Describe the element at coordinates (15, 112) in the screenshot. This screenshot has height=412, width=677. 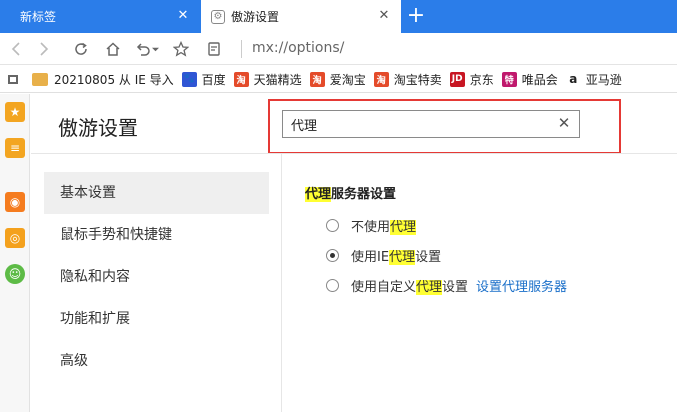
I see `favorites-star-icon: ★` at that location.